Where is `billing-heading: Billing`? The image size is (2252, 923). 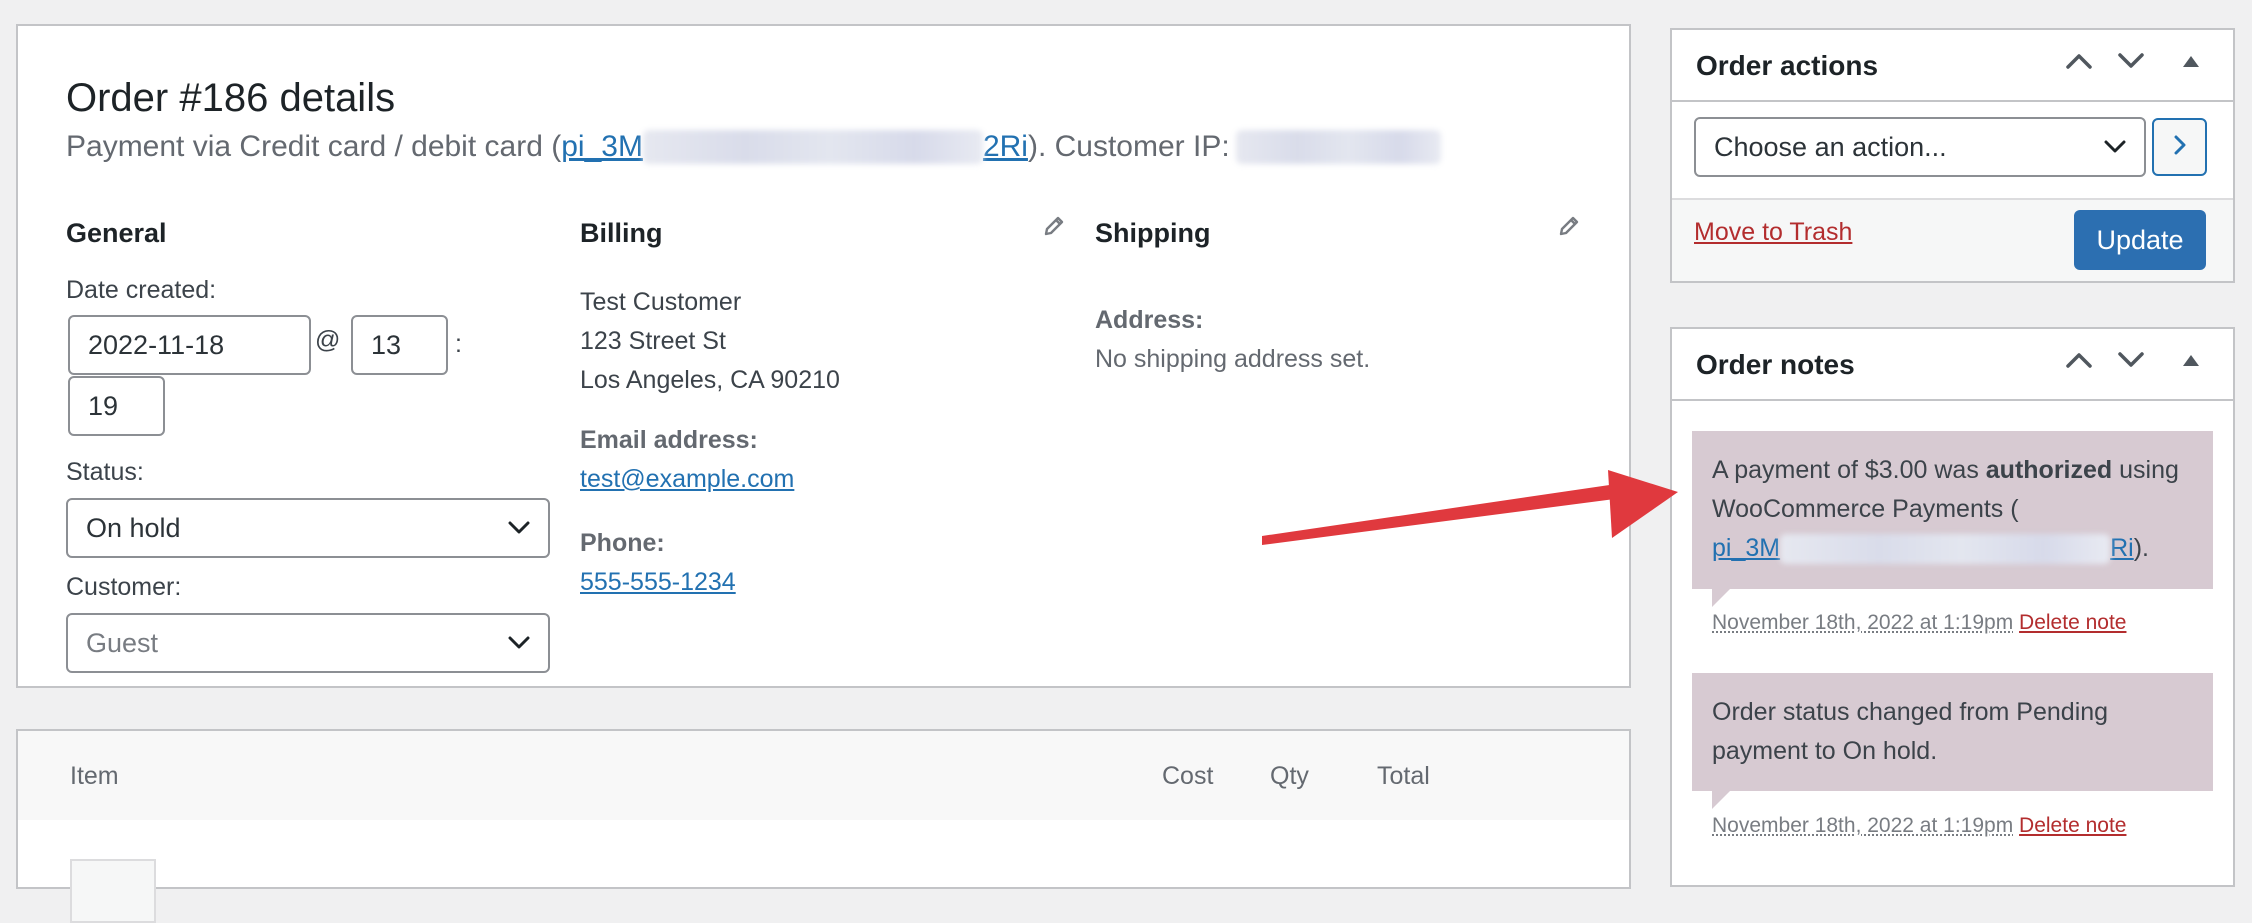
billing-heading: Billing is located at coordinates (621, 233).